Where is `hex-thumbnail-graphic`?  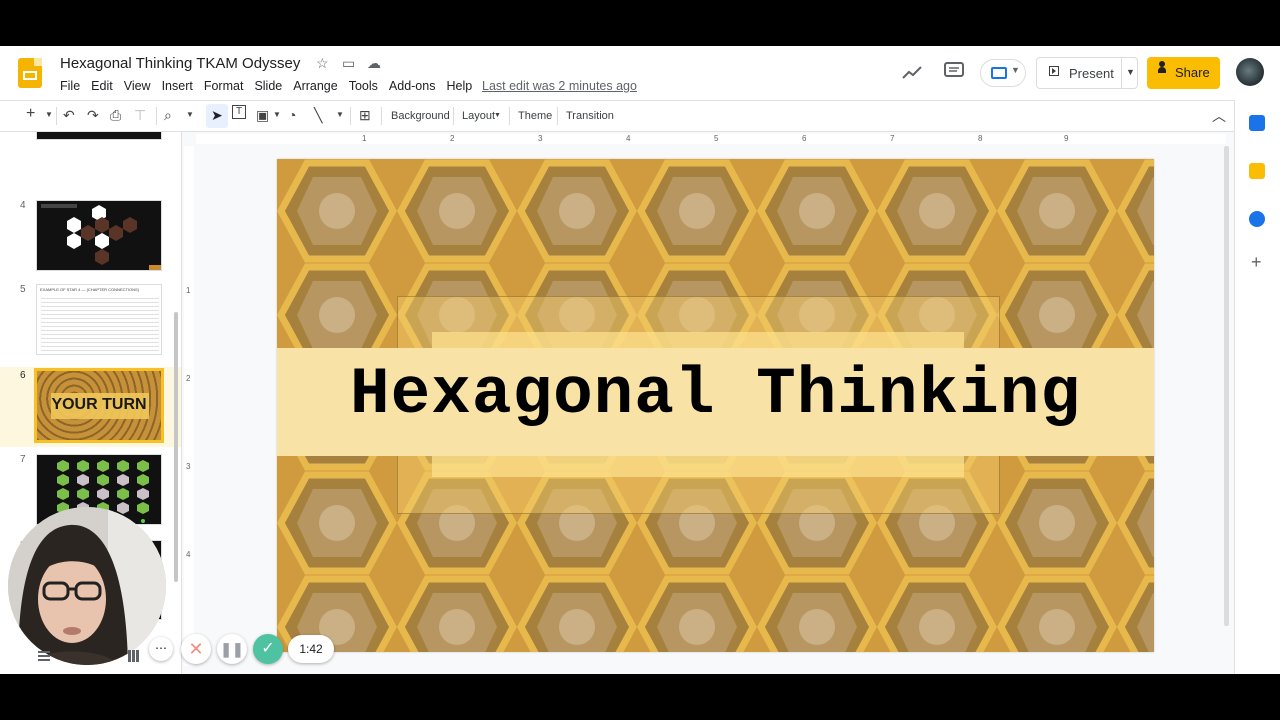 hex-thumbnail-graphic is located at coordinates (101, 237).